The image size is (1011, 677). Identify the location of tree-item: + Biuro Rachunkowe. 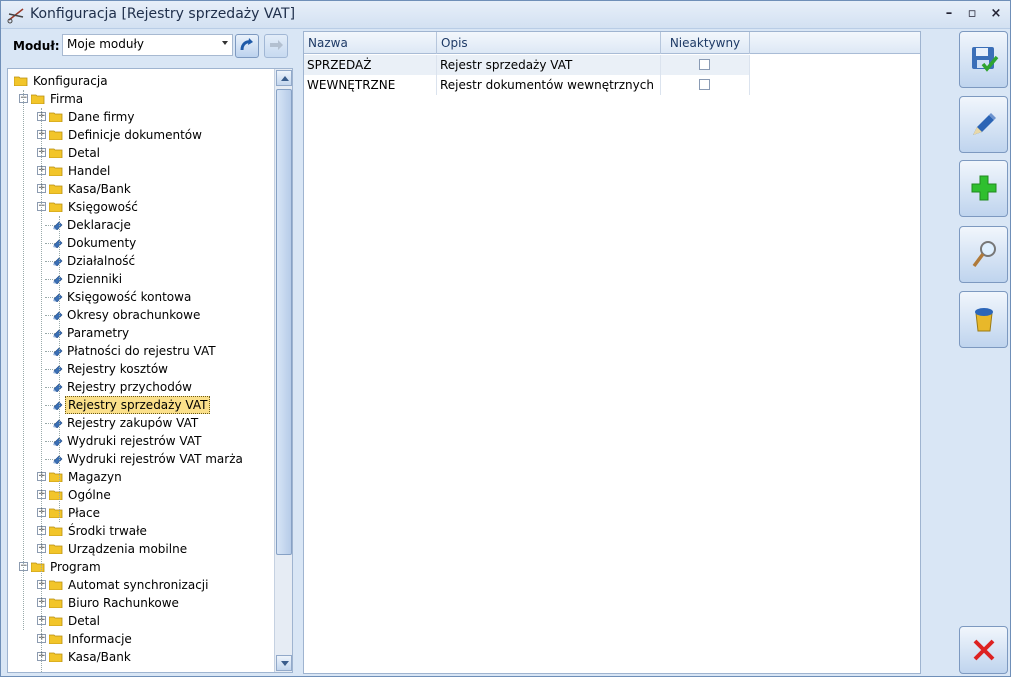
(141, 603).